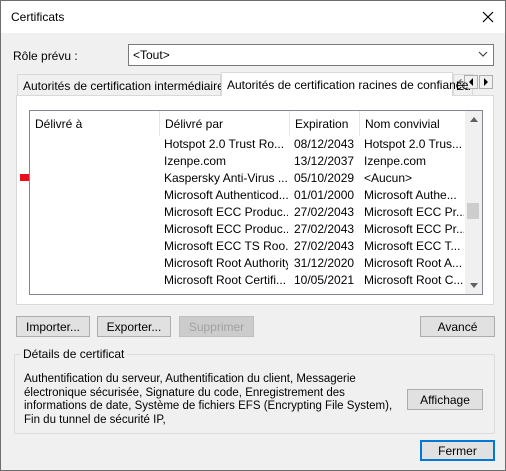  What do you see at coordinates (226, 263) in the screenshot?
I see `cell-issued-by: Microsoft Root Authority` at bounding box center [226, 263].